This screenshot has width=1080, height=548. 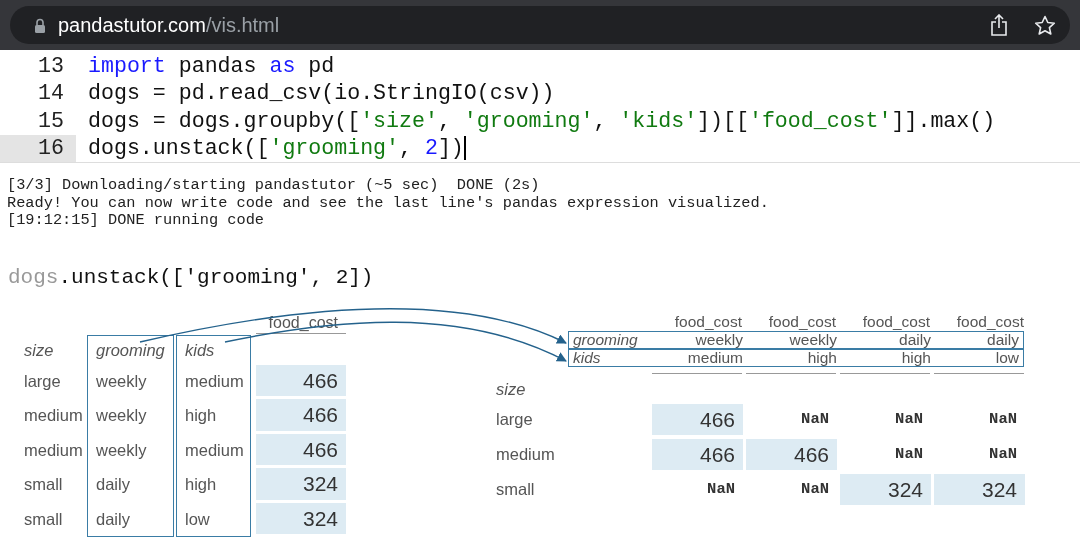 What do you see at coordinates (211, 65) in the screenshot?
I see `code-line: import pandas as pd` at bounding box center [211, 65].